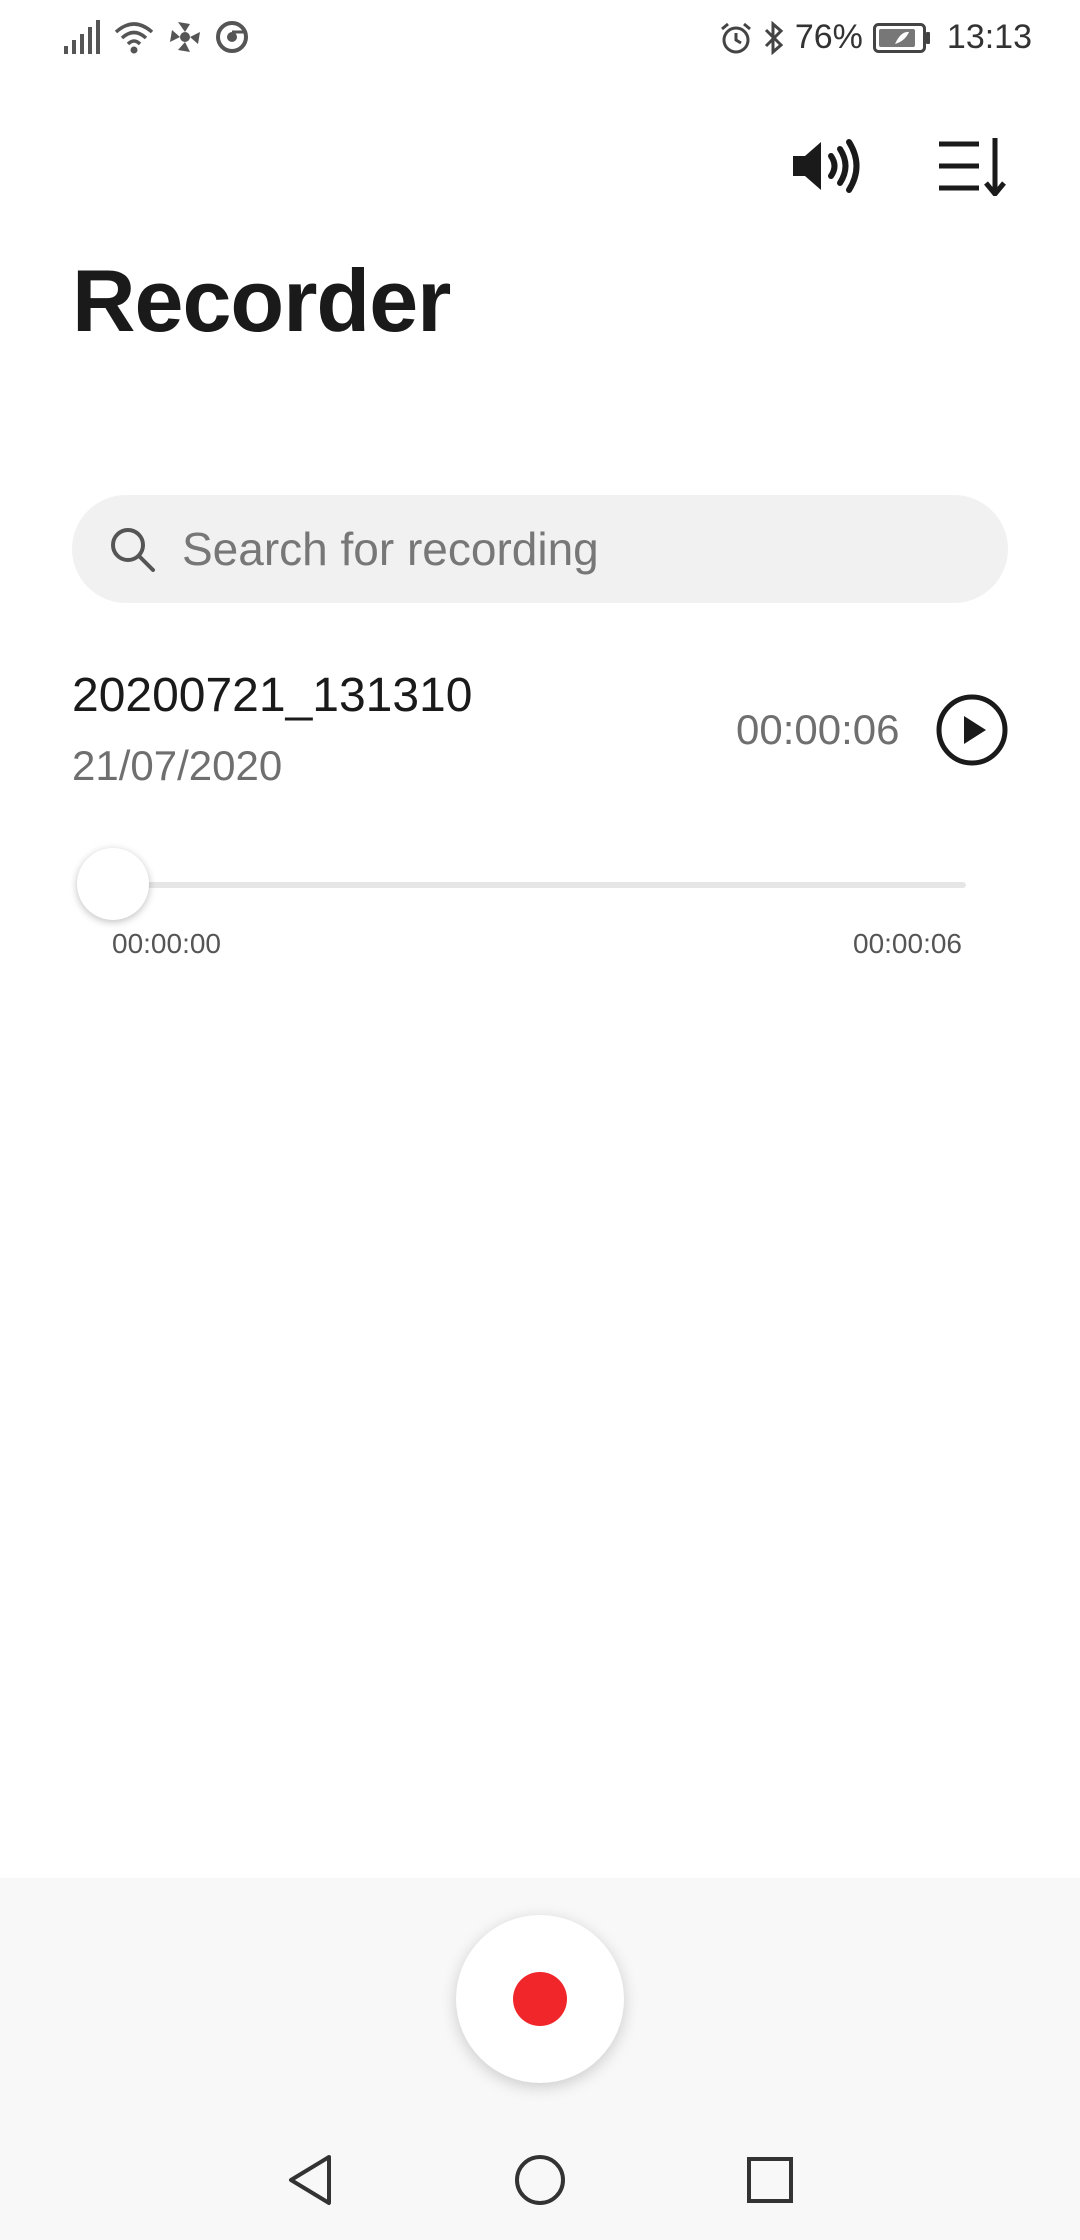  I want to click on page-title: Recorder, so click(261, 300).